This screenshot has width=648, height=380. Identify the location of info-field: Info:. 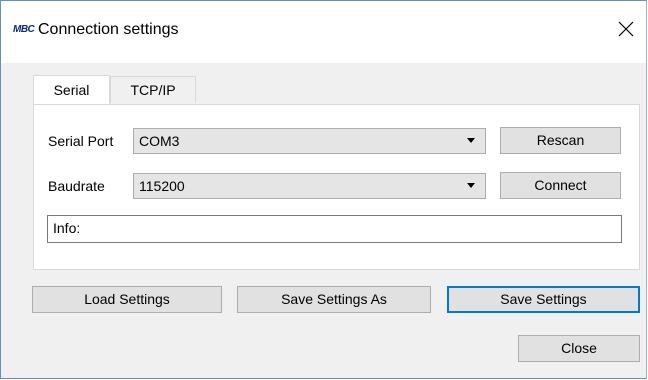
(334, 229).